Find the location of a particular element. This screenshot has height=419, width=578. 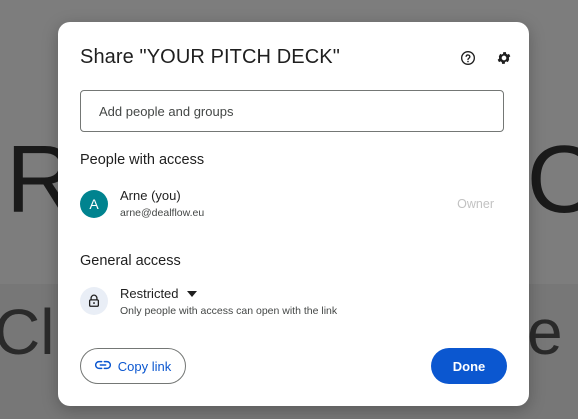

general-access-title: General access is located at coordinates (130, 261).